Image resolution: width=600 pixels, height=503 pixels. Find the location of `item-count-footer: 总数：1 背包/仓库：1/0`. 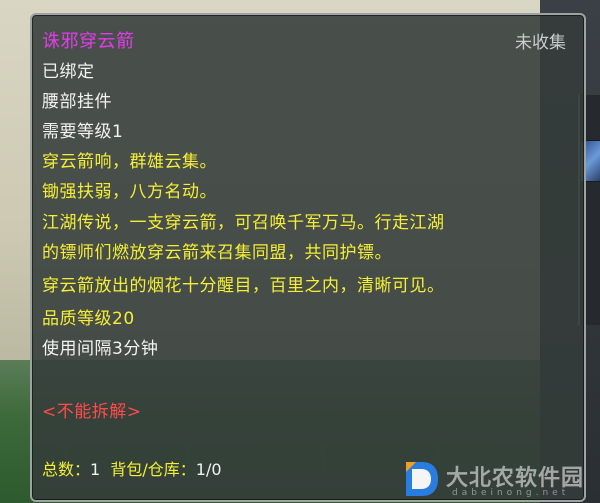

item-count-footer: 总数：1 背包/仓库：1/0 is located at coordinates (132, 470).